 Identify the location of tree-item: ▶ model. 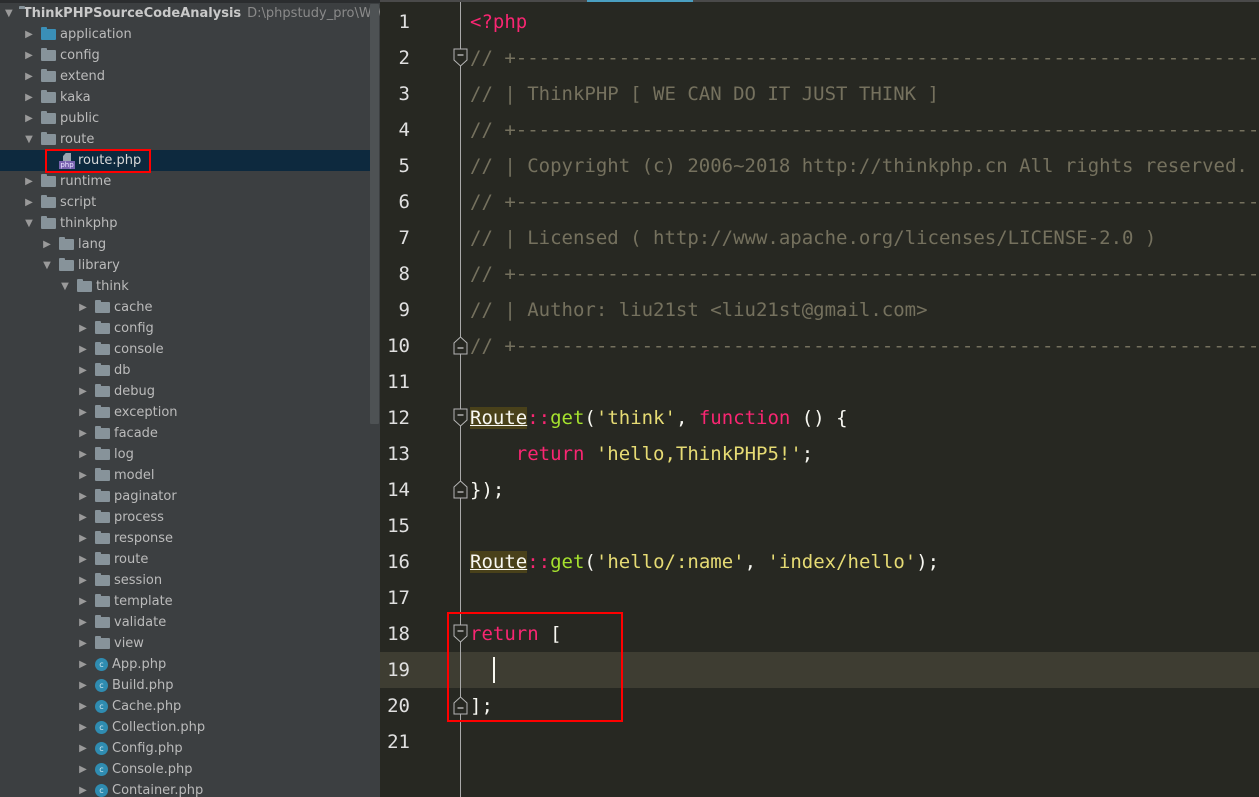
(185, 475).